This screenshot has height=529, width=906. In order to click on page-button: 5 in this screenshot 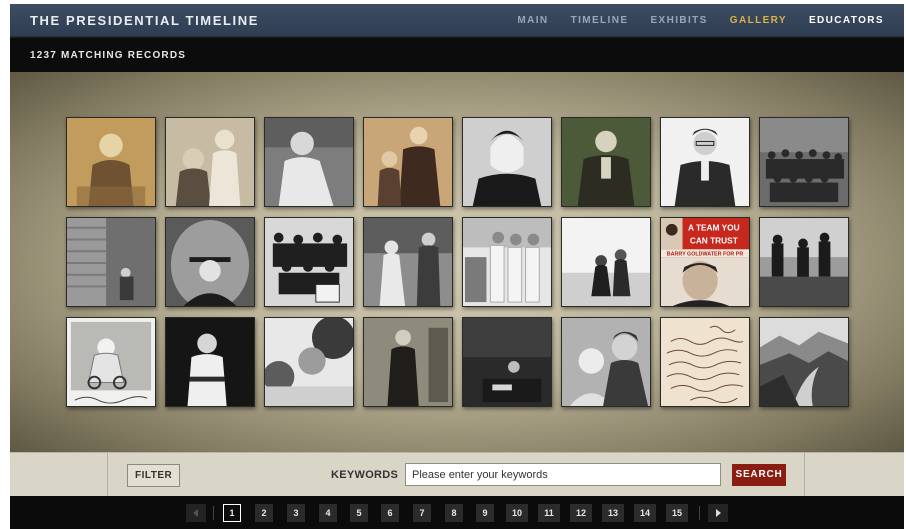, I will do `click(359, 513)`.